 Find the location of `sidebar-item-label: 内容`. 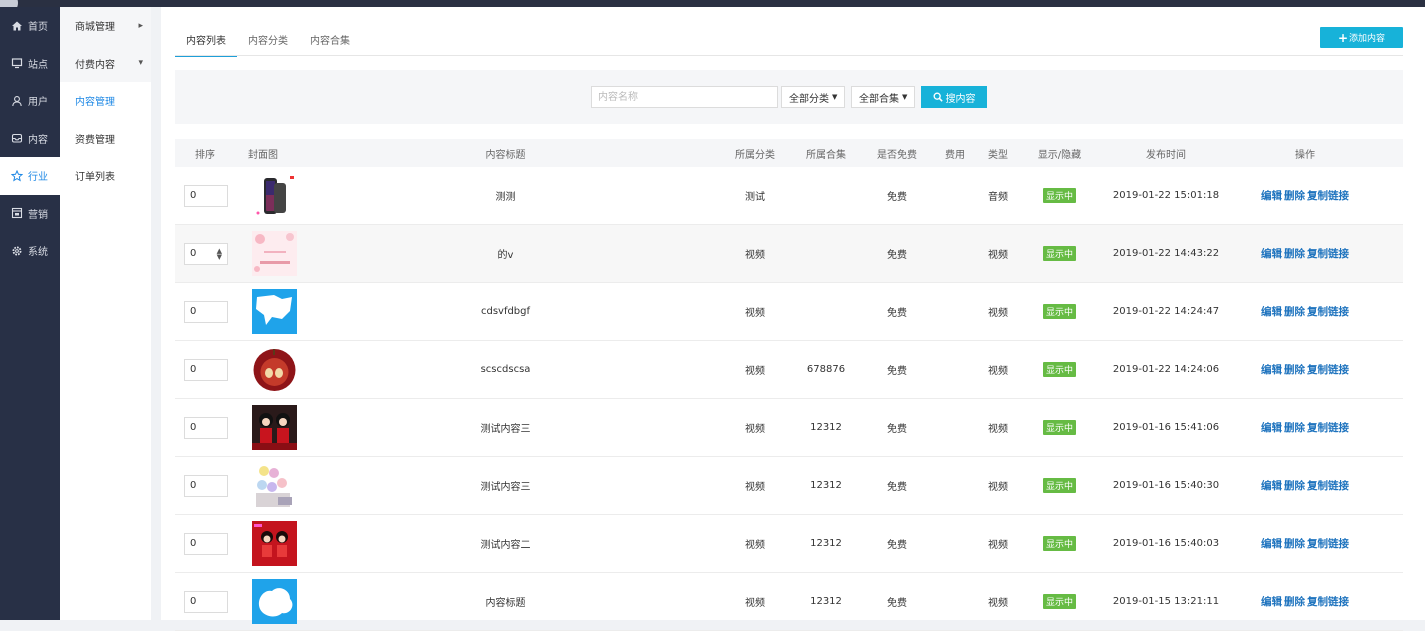

sidebar-item-label: 内容 is located at coordinates (38, 140).